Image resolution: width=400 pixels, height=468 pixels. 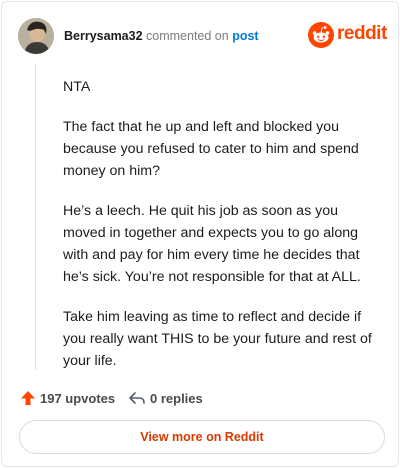 I want to click on reply-button: 0 replies, so click(x=165, y=398).